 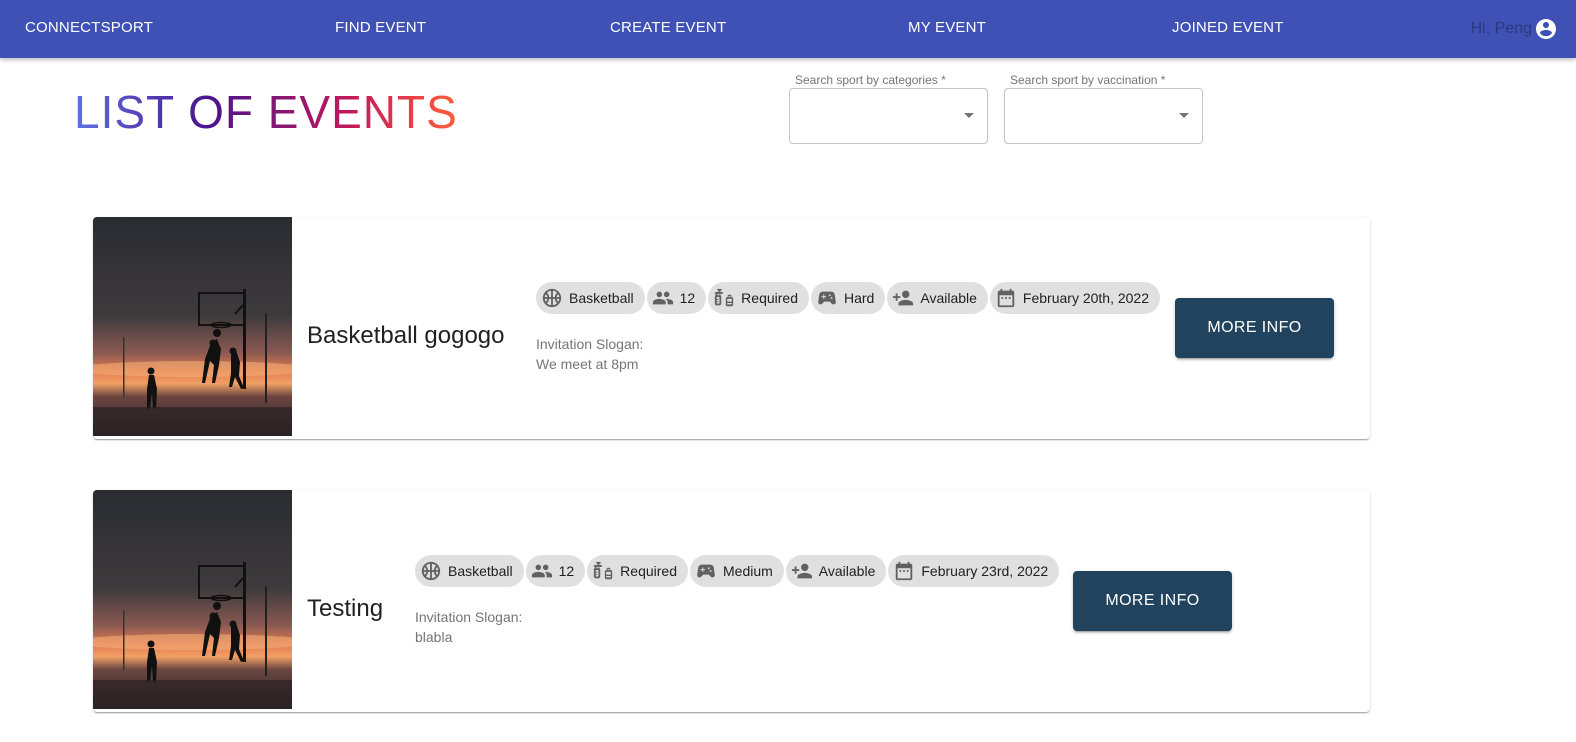 I want to click on category-select, so click(x=888, y=116).